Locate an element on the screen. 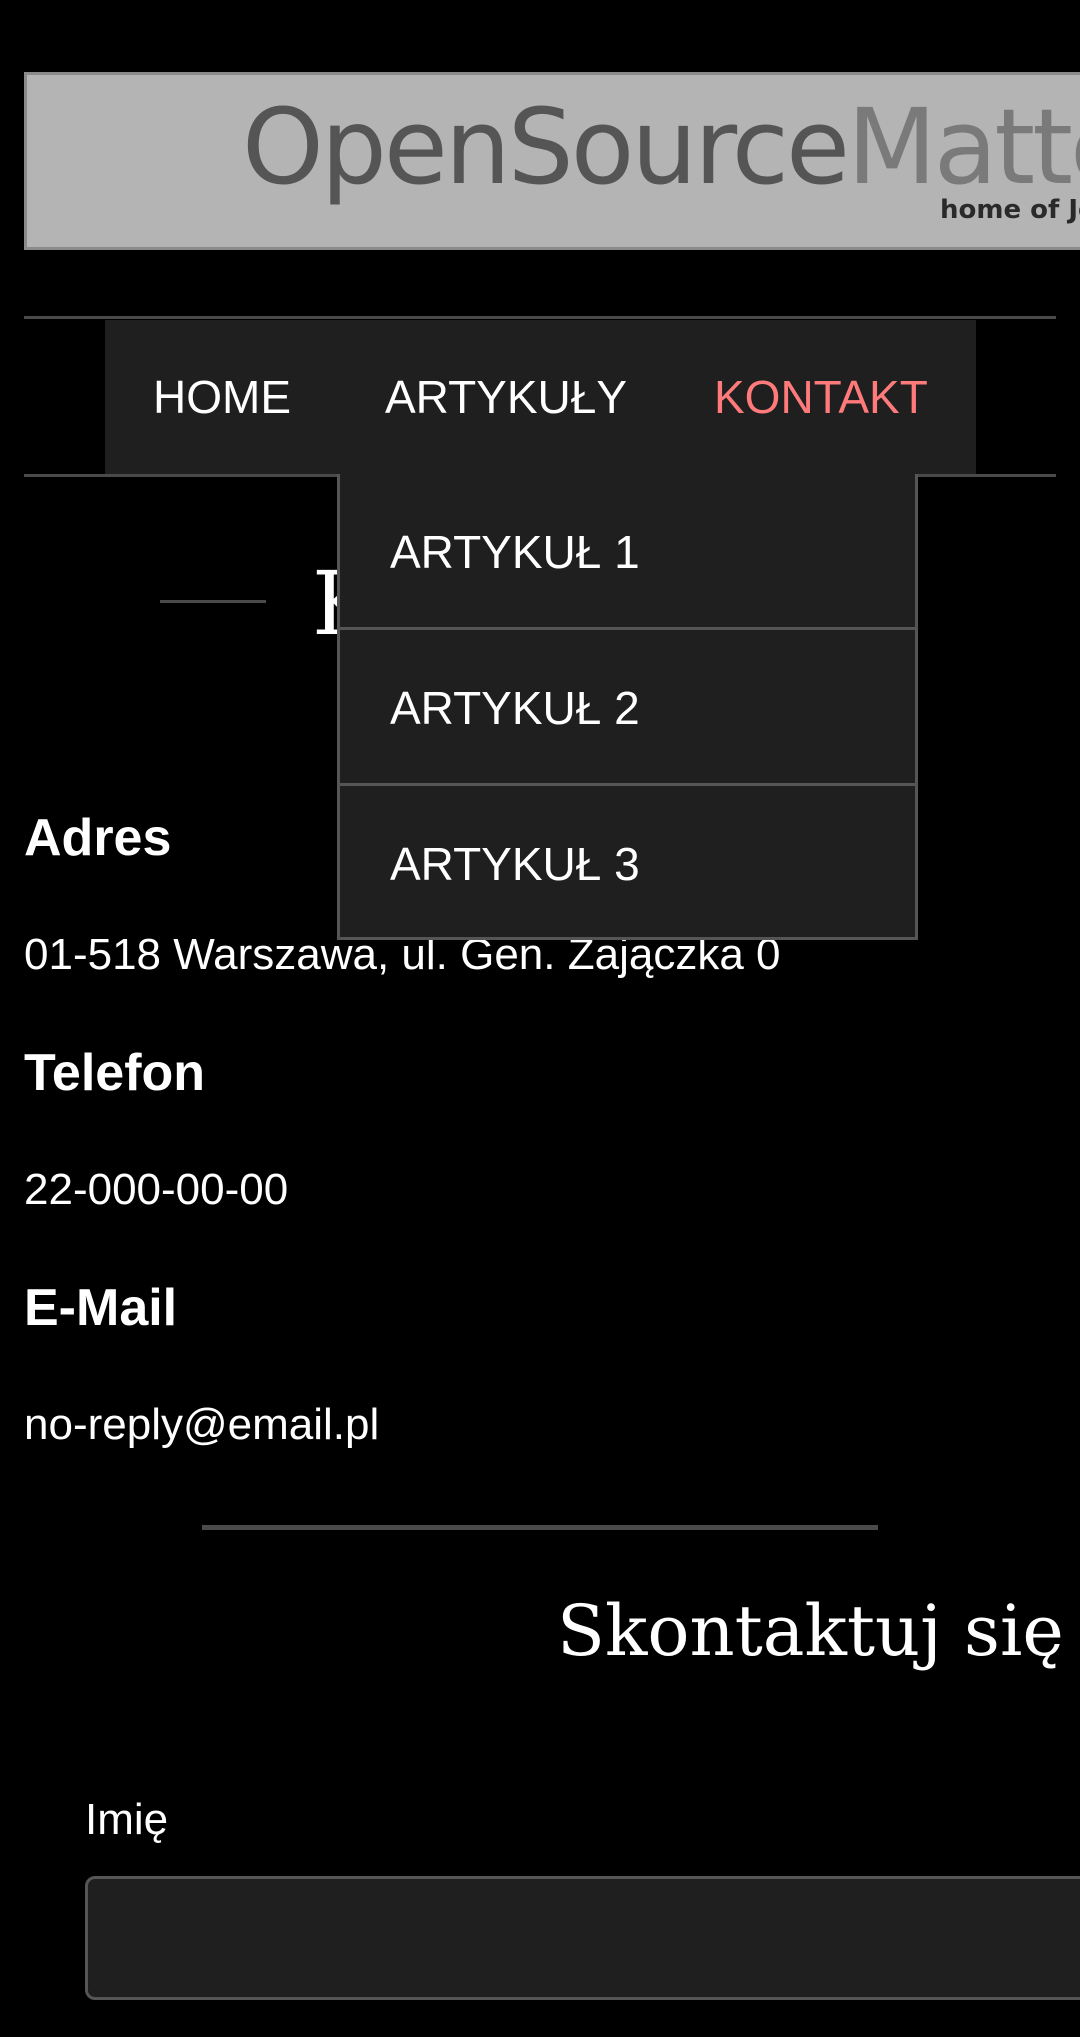  email-value: no-reply@email.pl is located at coordinates (202, 1424).